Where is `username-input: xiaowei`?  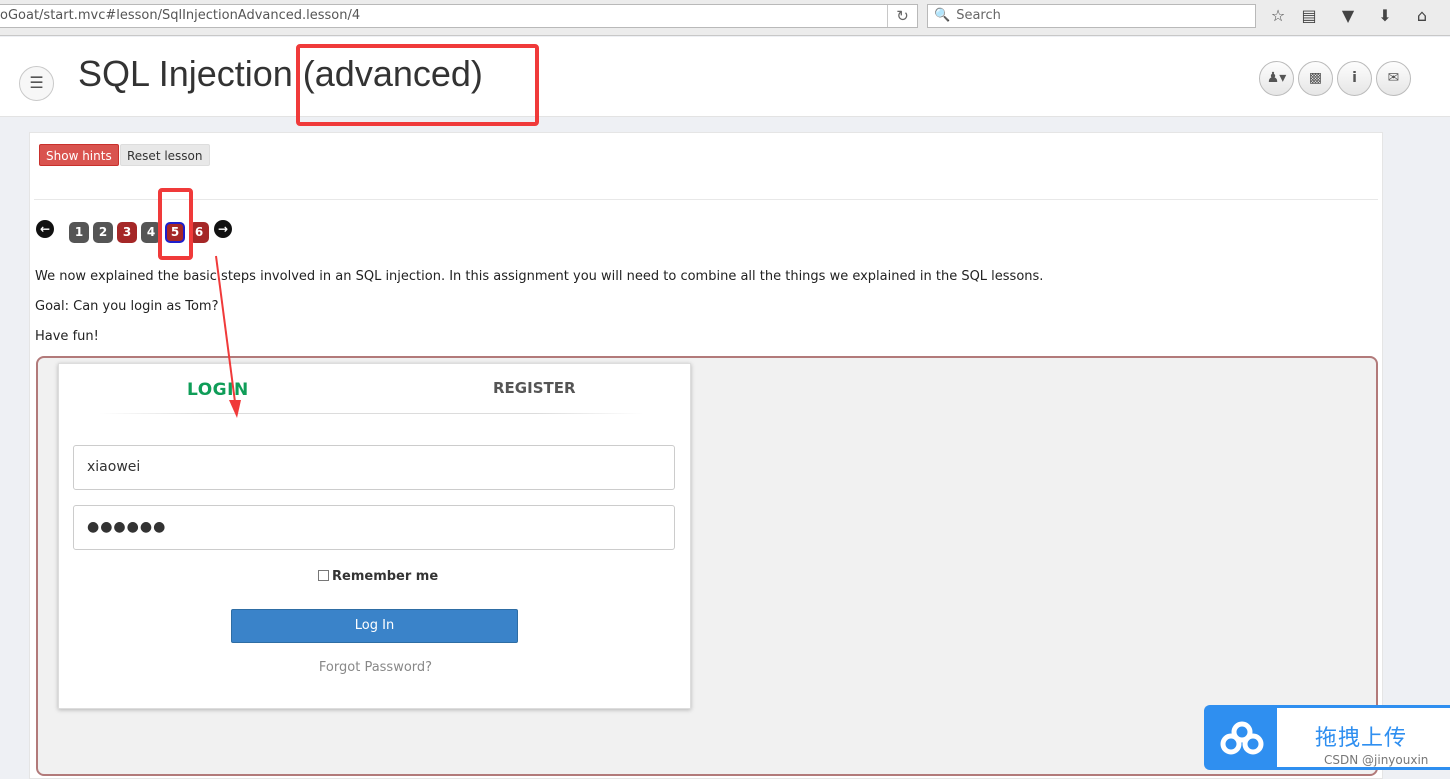
username-input: xiaowei is located at coordinates (374, 467).